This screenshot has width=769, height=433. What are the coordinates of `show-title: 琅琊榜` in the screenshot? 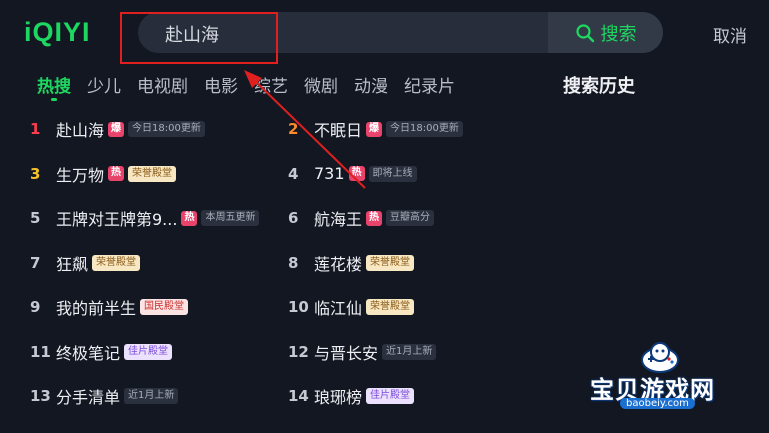 It's located at (338, 397).